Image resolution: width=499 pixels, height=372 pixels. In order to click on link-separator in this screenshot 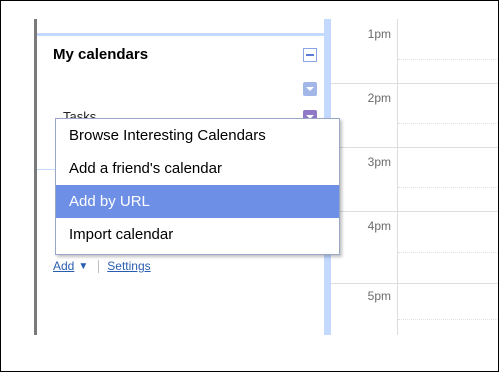, I will do `click(99, 266)`.